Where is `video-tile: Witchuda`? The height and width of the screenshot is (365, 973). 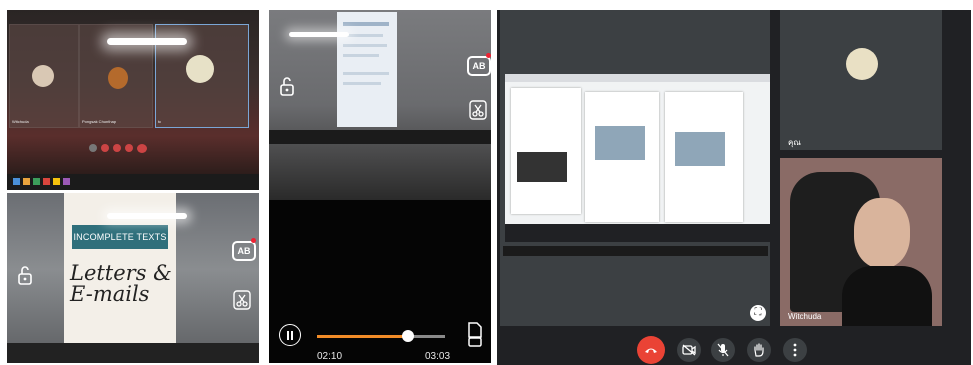 video-tile: Witchuda is located at coordinates (44, 76).